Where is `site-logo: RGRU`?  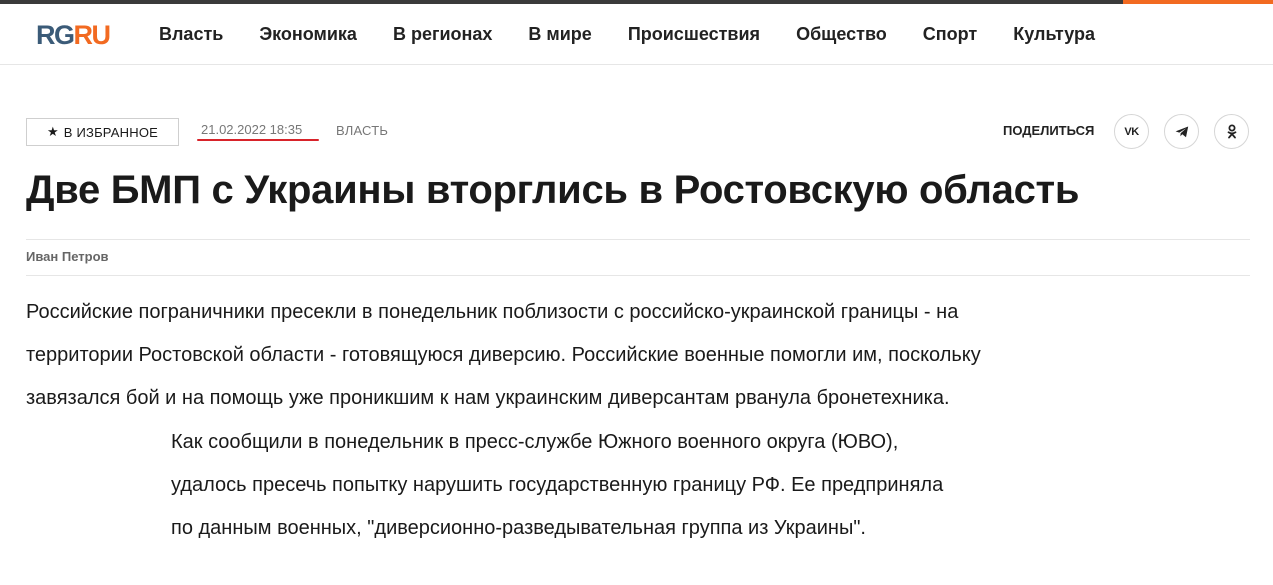 site-logo: RGRU is located at coordinates (74, 35).